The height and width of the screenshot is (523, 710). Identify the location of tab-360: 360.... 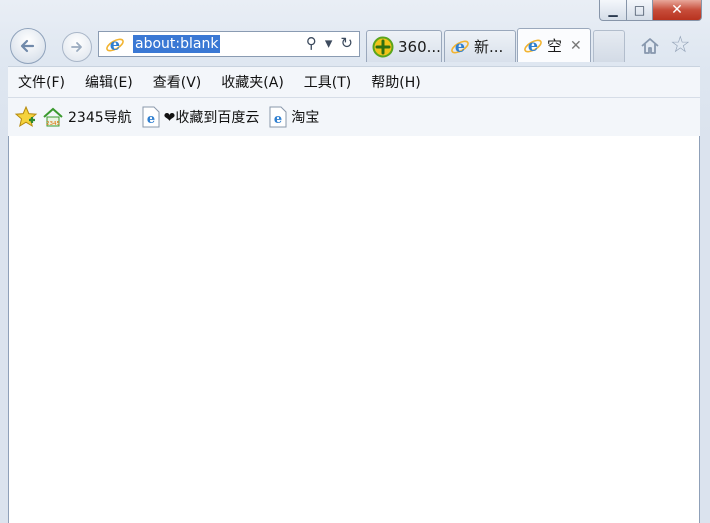
(404, 46).